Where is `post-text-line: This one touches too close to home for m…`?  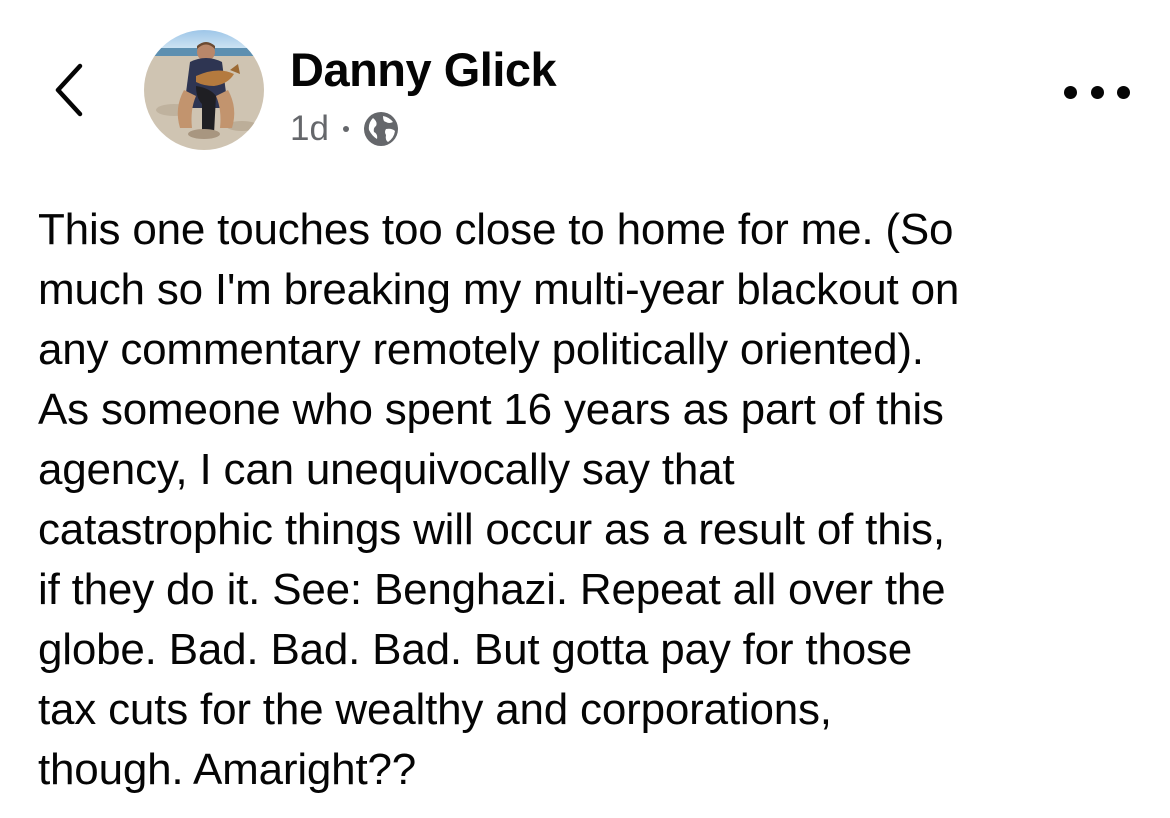
post-text-line: This one touches too close to home for m… is located at coordinates (496, 229).